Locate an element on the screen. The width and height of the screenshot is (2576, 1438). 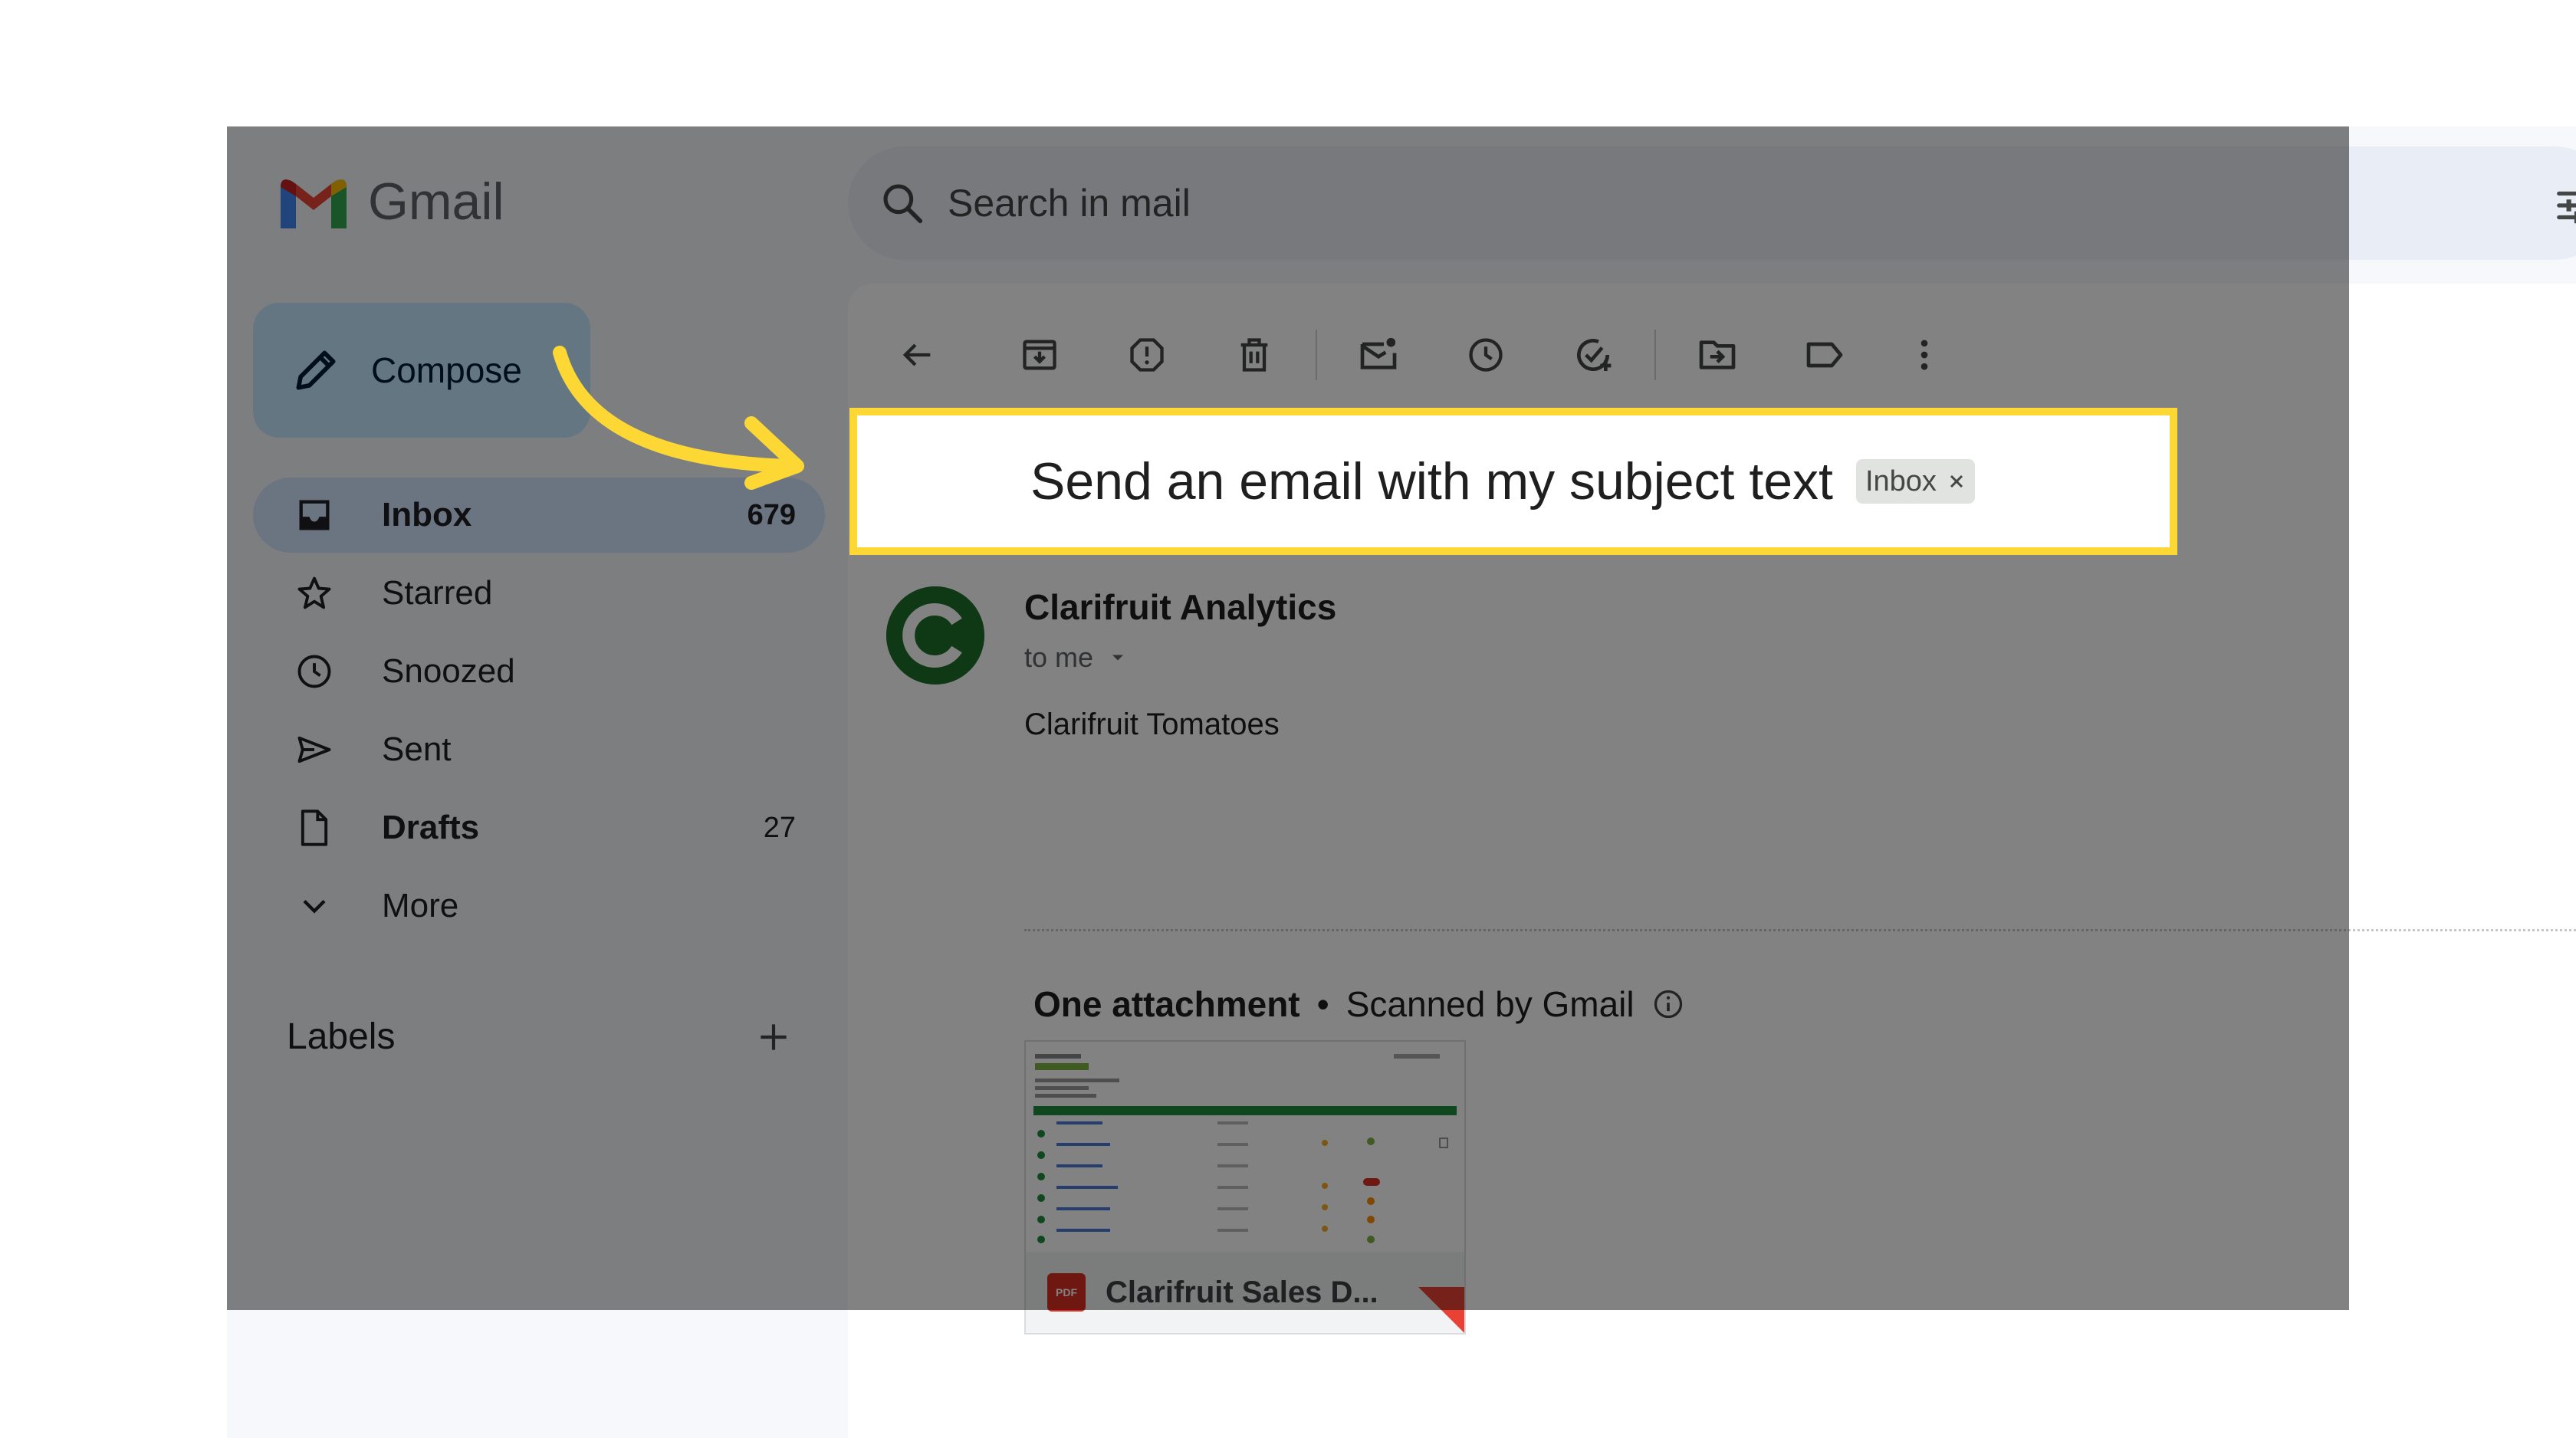
chevron-down-icon is located at coordinates (314, 906).